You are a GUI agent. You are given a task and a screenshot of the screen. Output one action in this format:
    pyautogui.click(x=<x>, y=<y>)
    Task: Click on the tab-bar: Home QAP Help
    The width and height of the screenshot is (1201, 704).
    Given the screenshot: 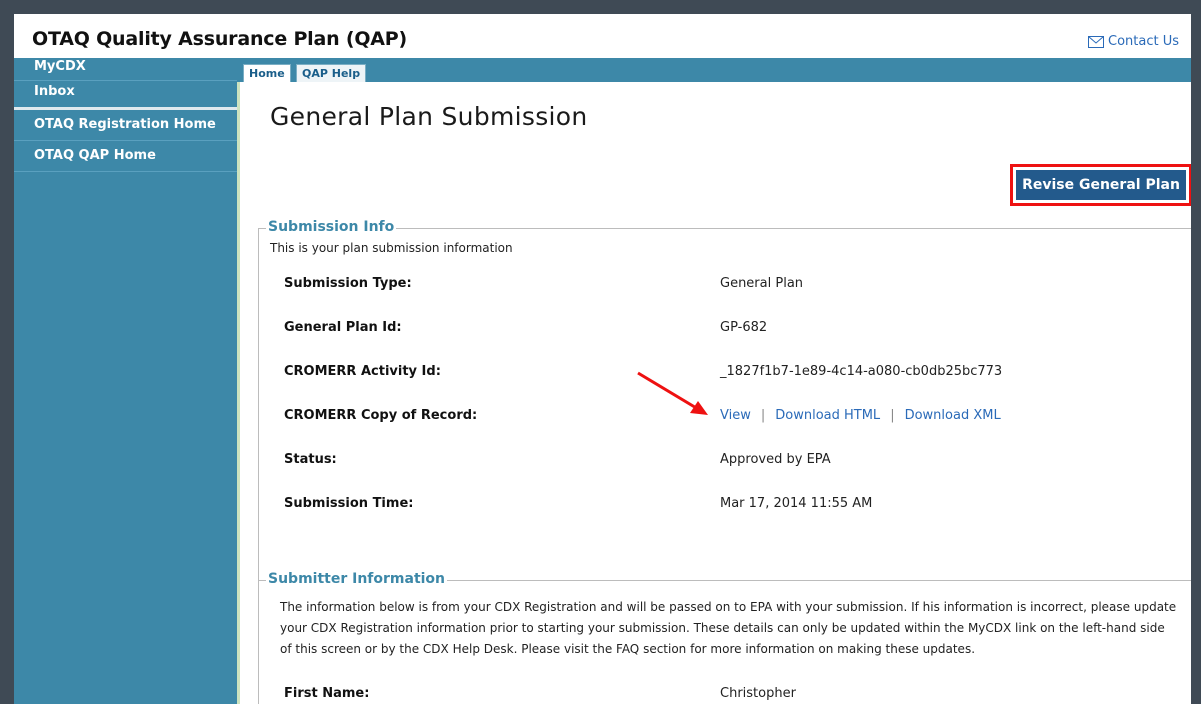 What is the action you would take?
    pyautogui.click(x=714, y=70)
    